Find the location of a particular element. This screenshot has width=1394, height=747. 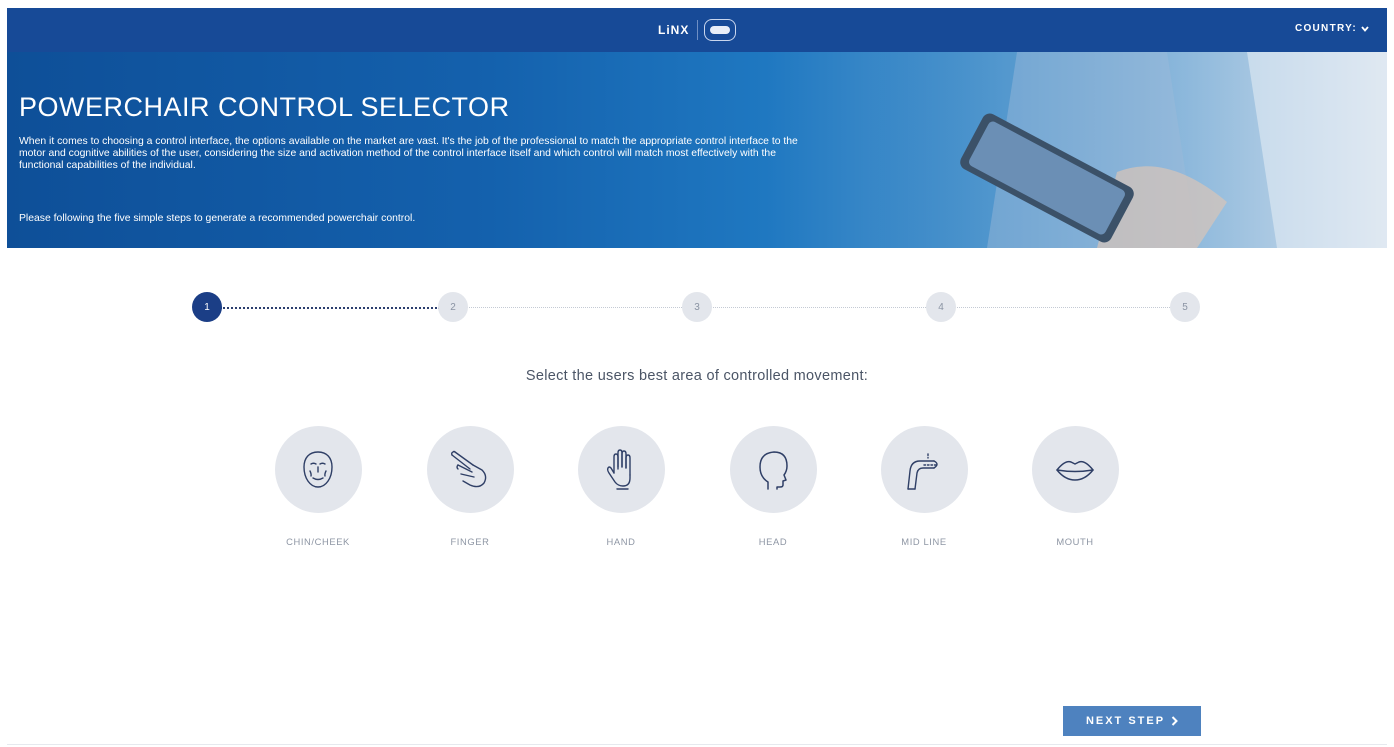

lips-icon is located at coordinates (1075, 470).